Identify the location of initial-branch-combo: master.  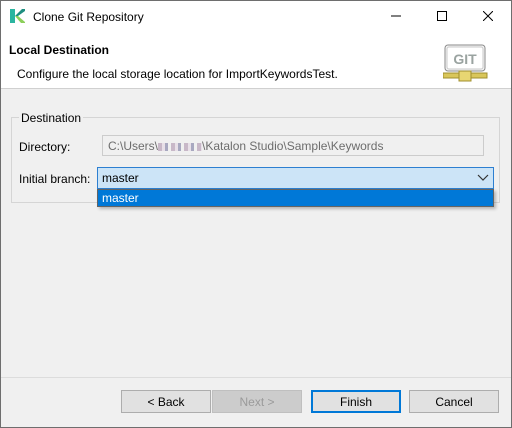
(295, 178).